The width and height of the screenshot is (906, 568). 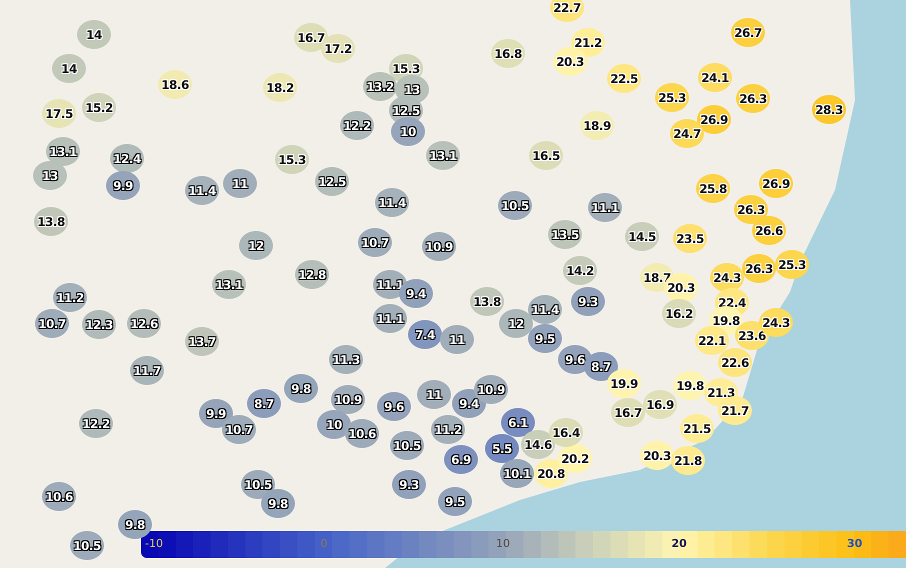 I want to click on scale-label: 10, so click(x=503, y=543).